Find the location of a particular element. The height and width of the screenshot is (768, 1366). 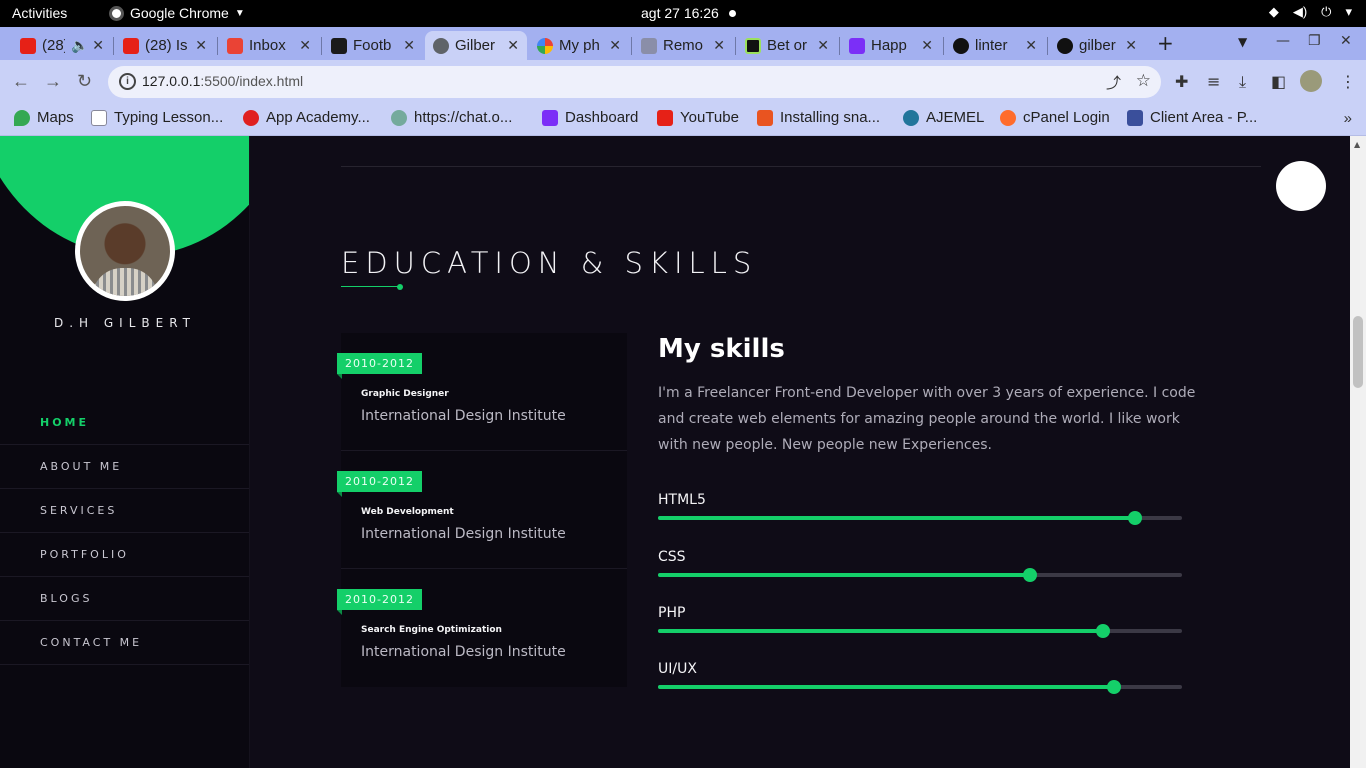

profile-photo is located at coordinates (125, 251).